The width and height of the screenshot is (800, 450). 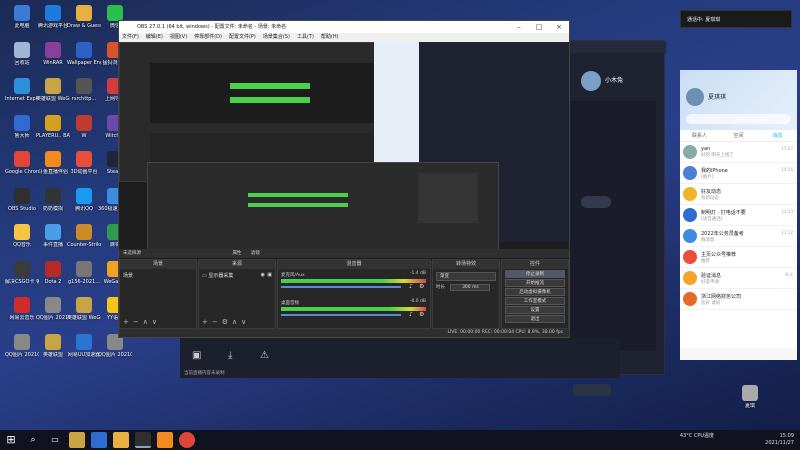 What do you see at coordinates (330, 37) in the screenshot?
I see `menu-item: 帮助(H)` at bounding box center [330, 37].